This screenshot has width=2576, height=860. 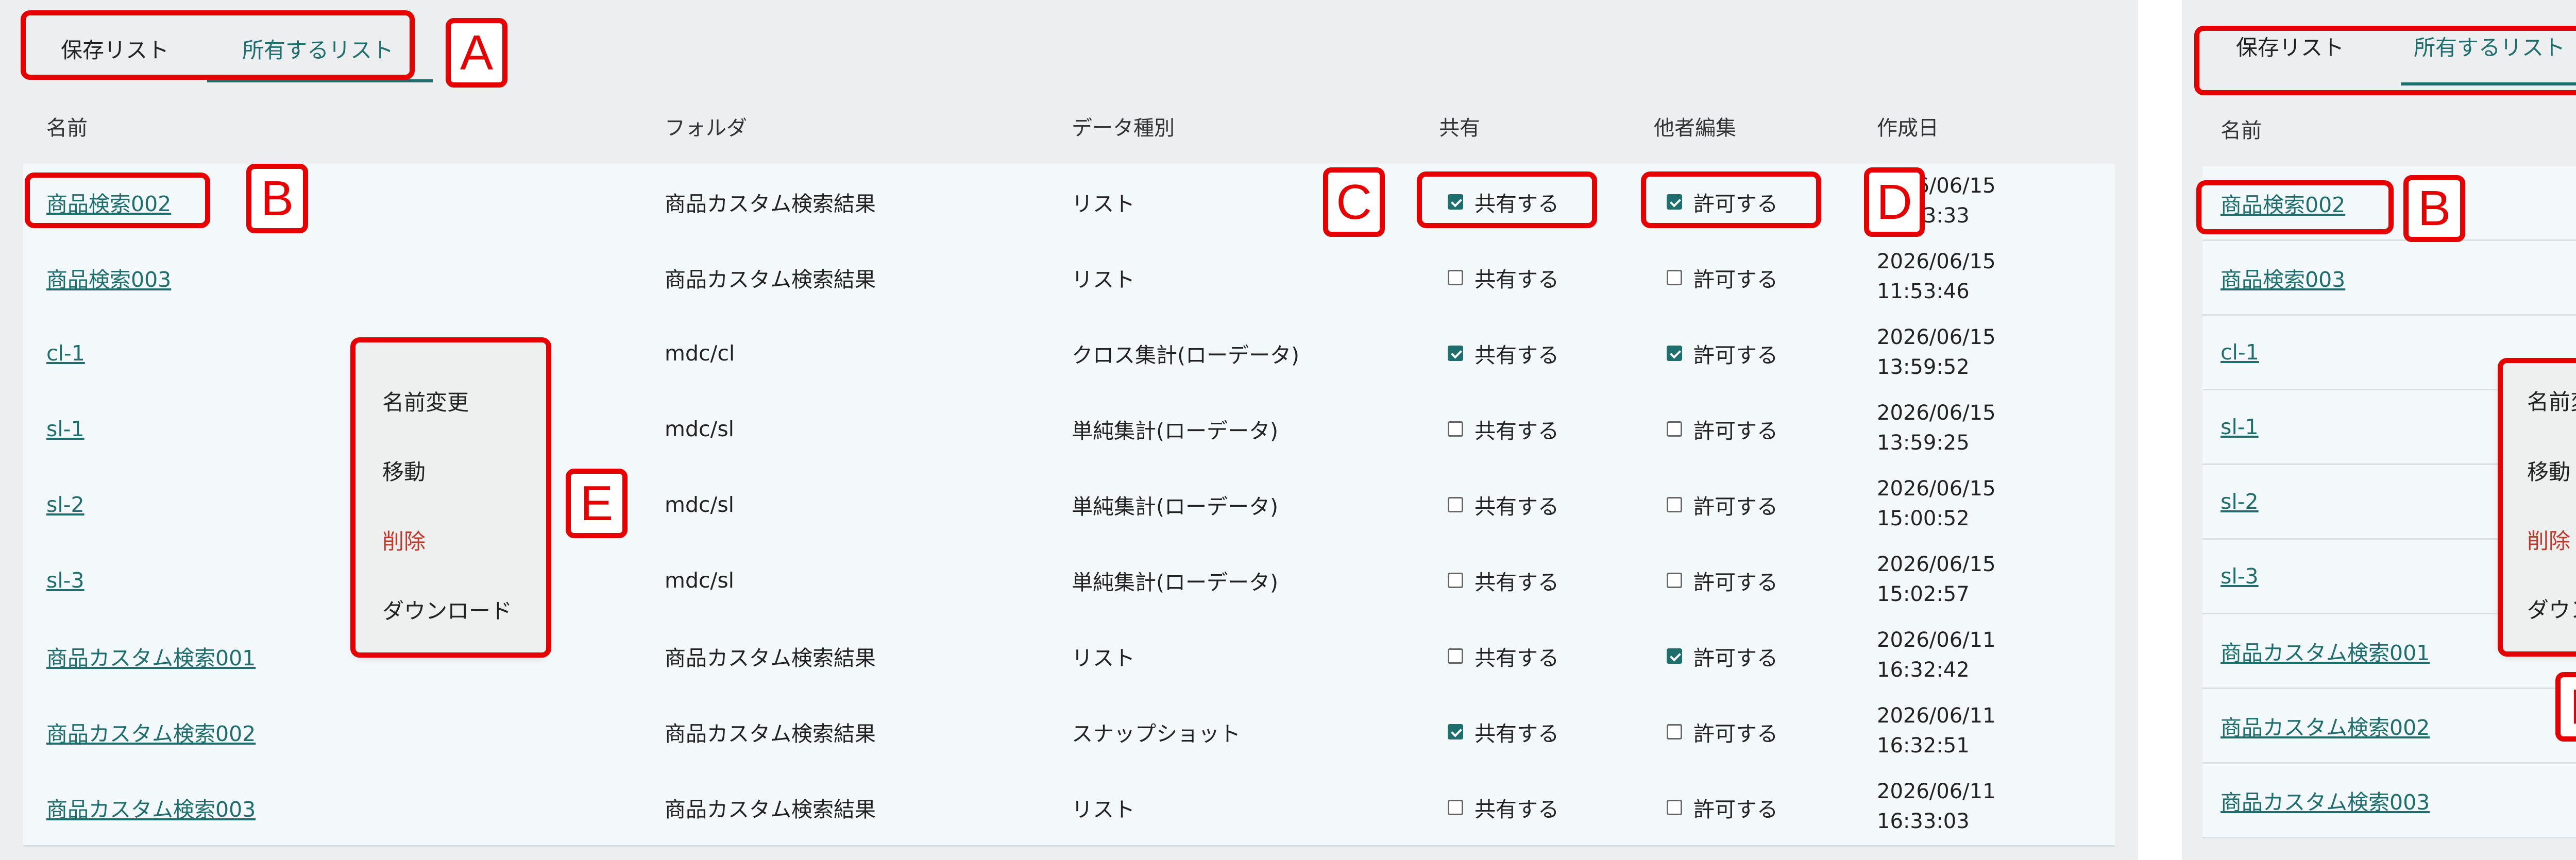 What do you see at coordinates (476, 53) in the screenshot?
I see `annotation-label-a: A` at bounding box center [476, 53].